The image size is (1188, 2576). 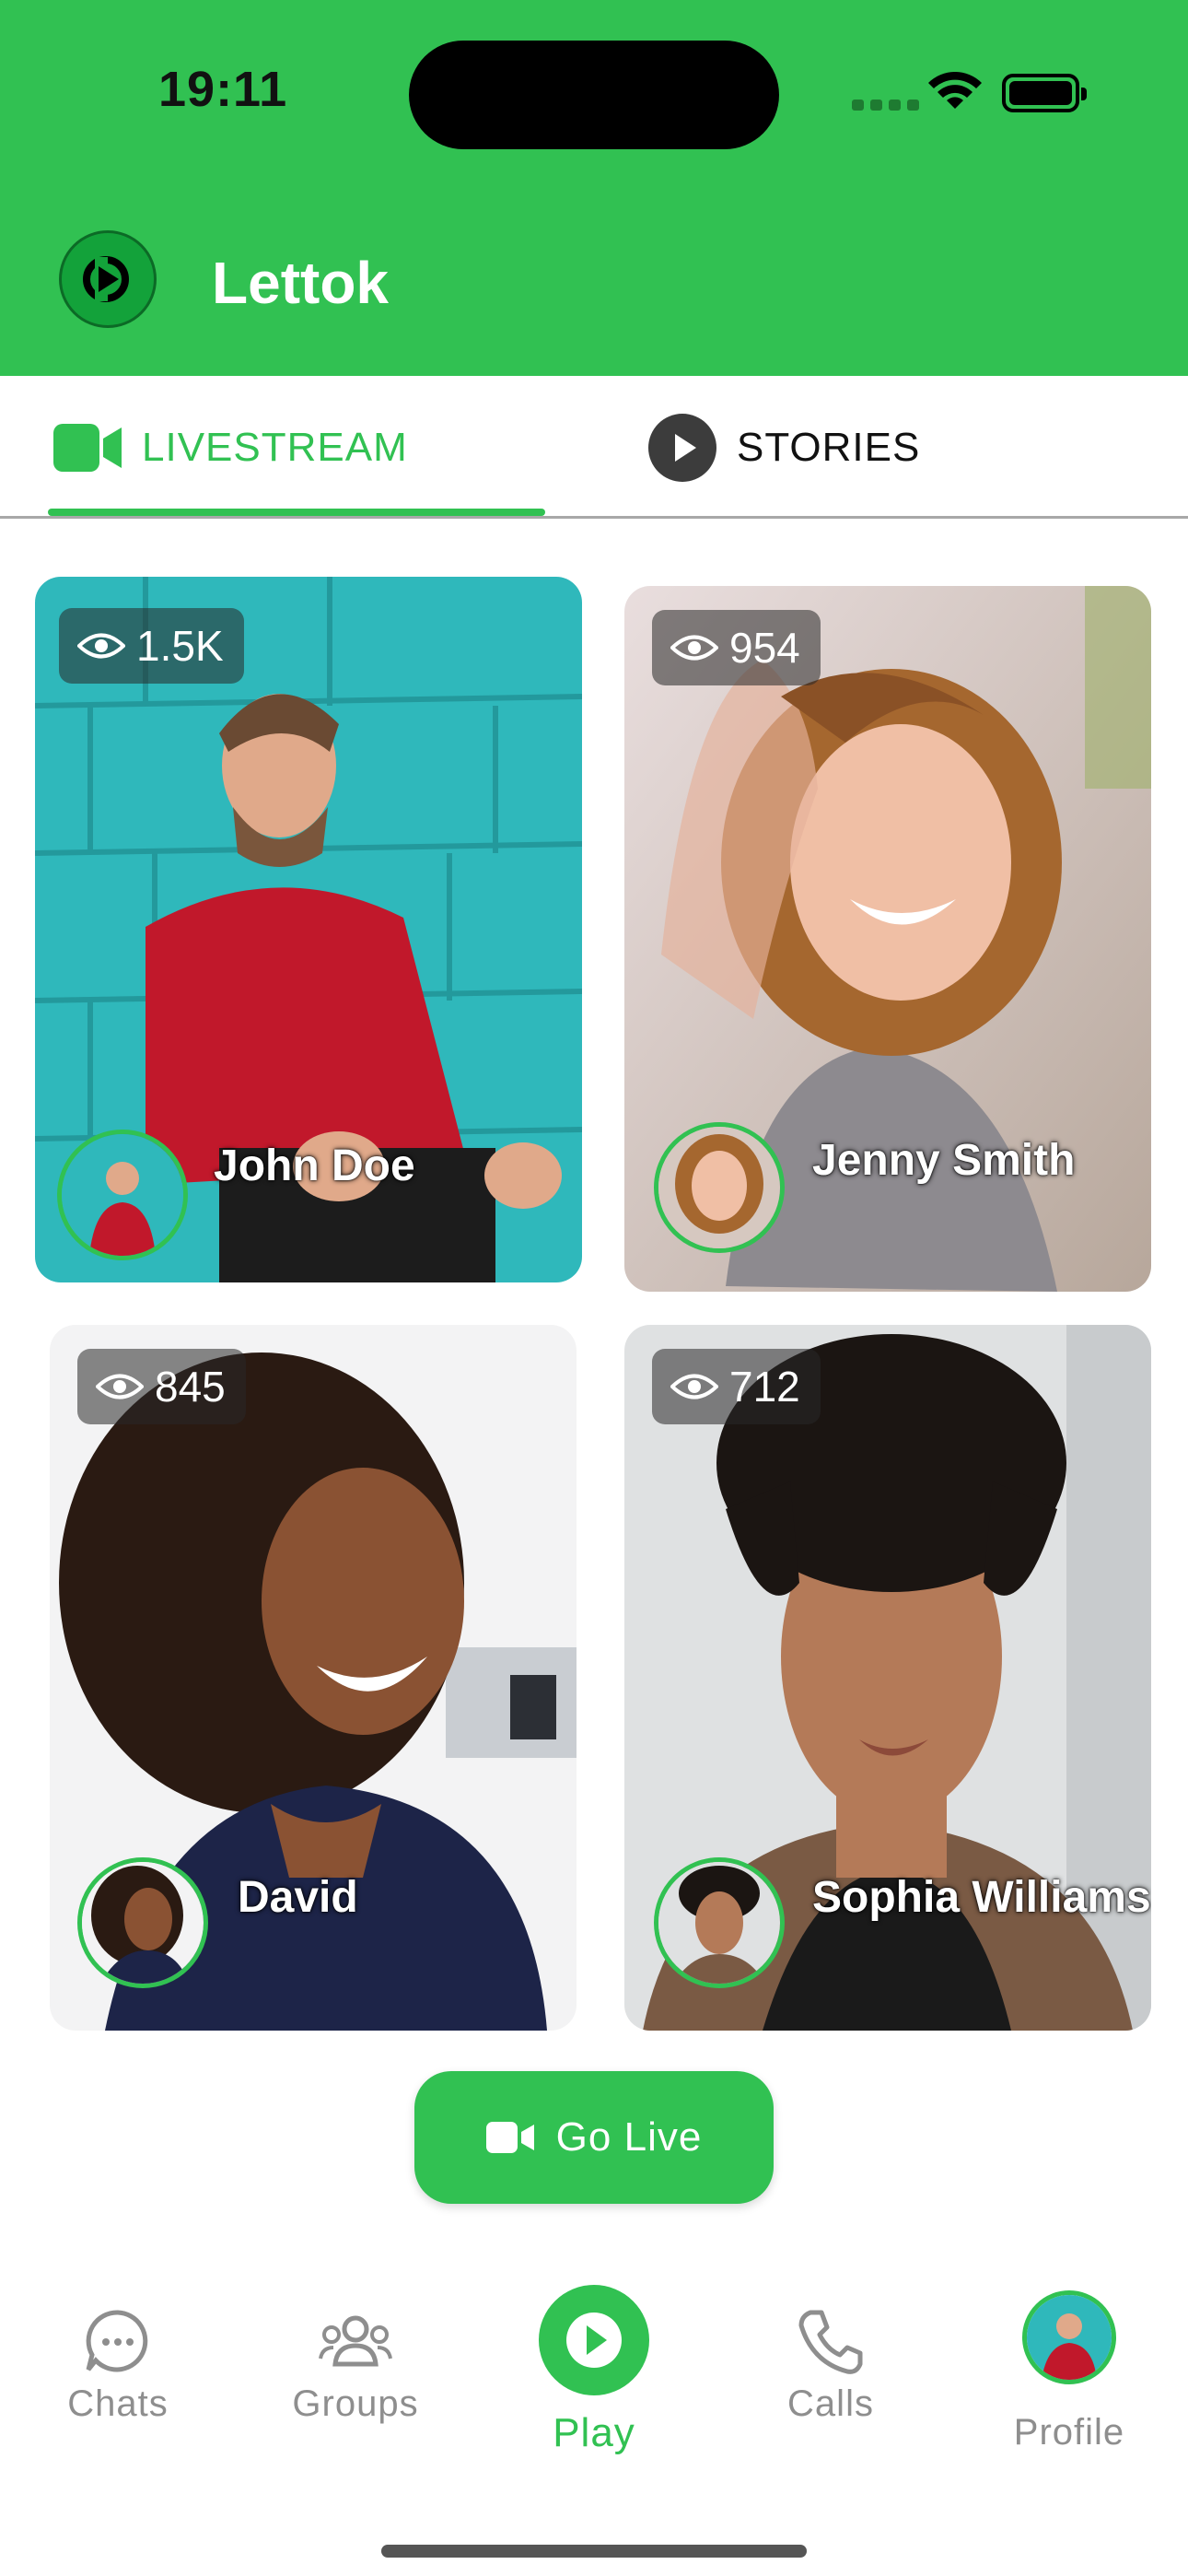 I want to click on tab-divider, so click(x=594, y=517).